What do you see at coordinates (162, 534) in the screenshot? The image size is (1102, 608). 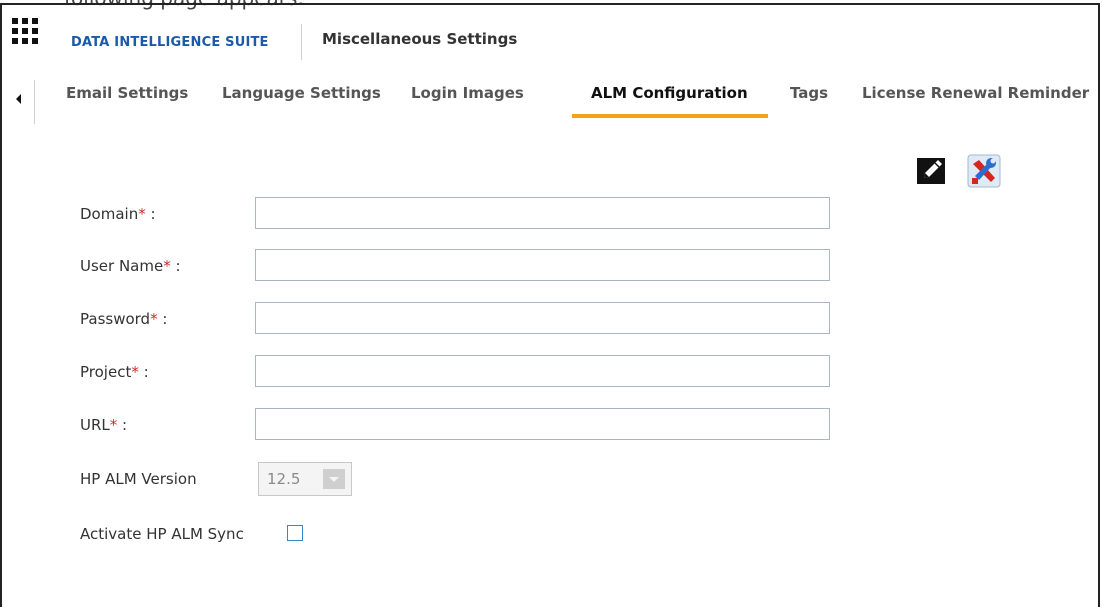 I see `sync-label: Activate HP ALM Sync` at bounding box center [162, 534].